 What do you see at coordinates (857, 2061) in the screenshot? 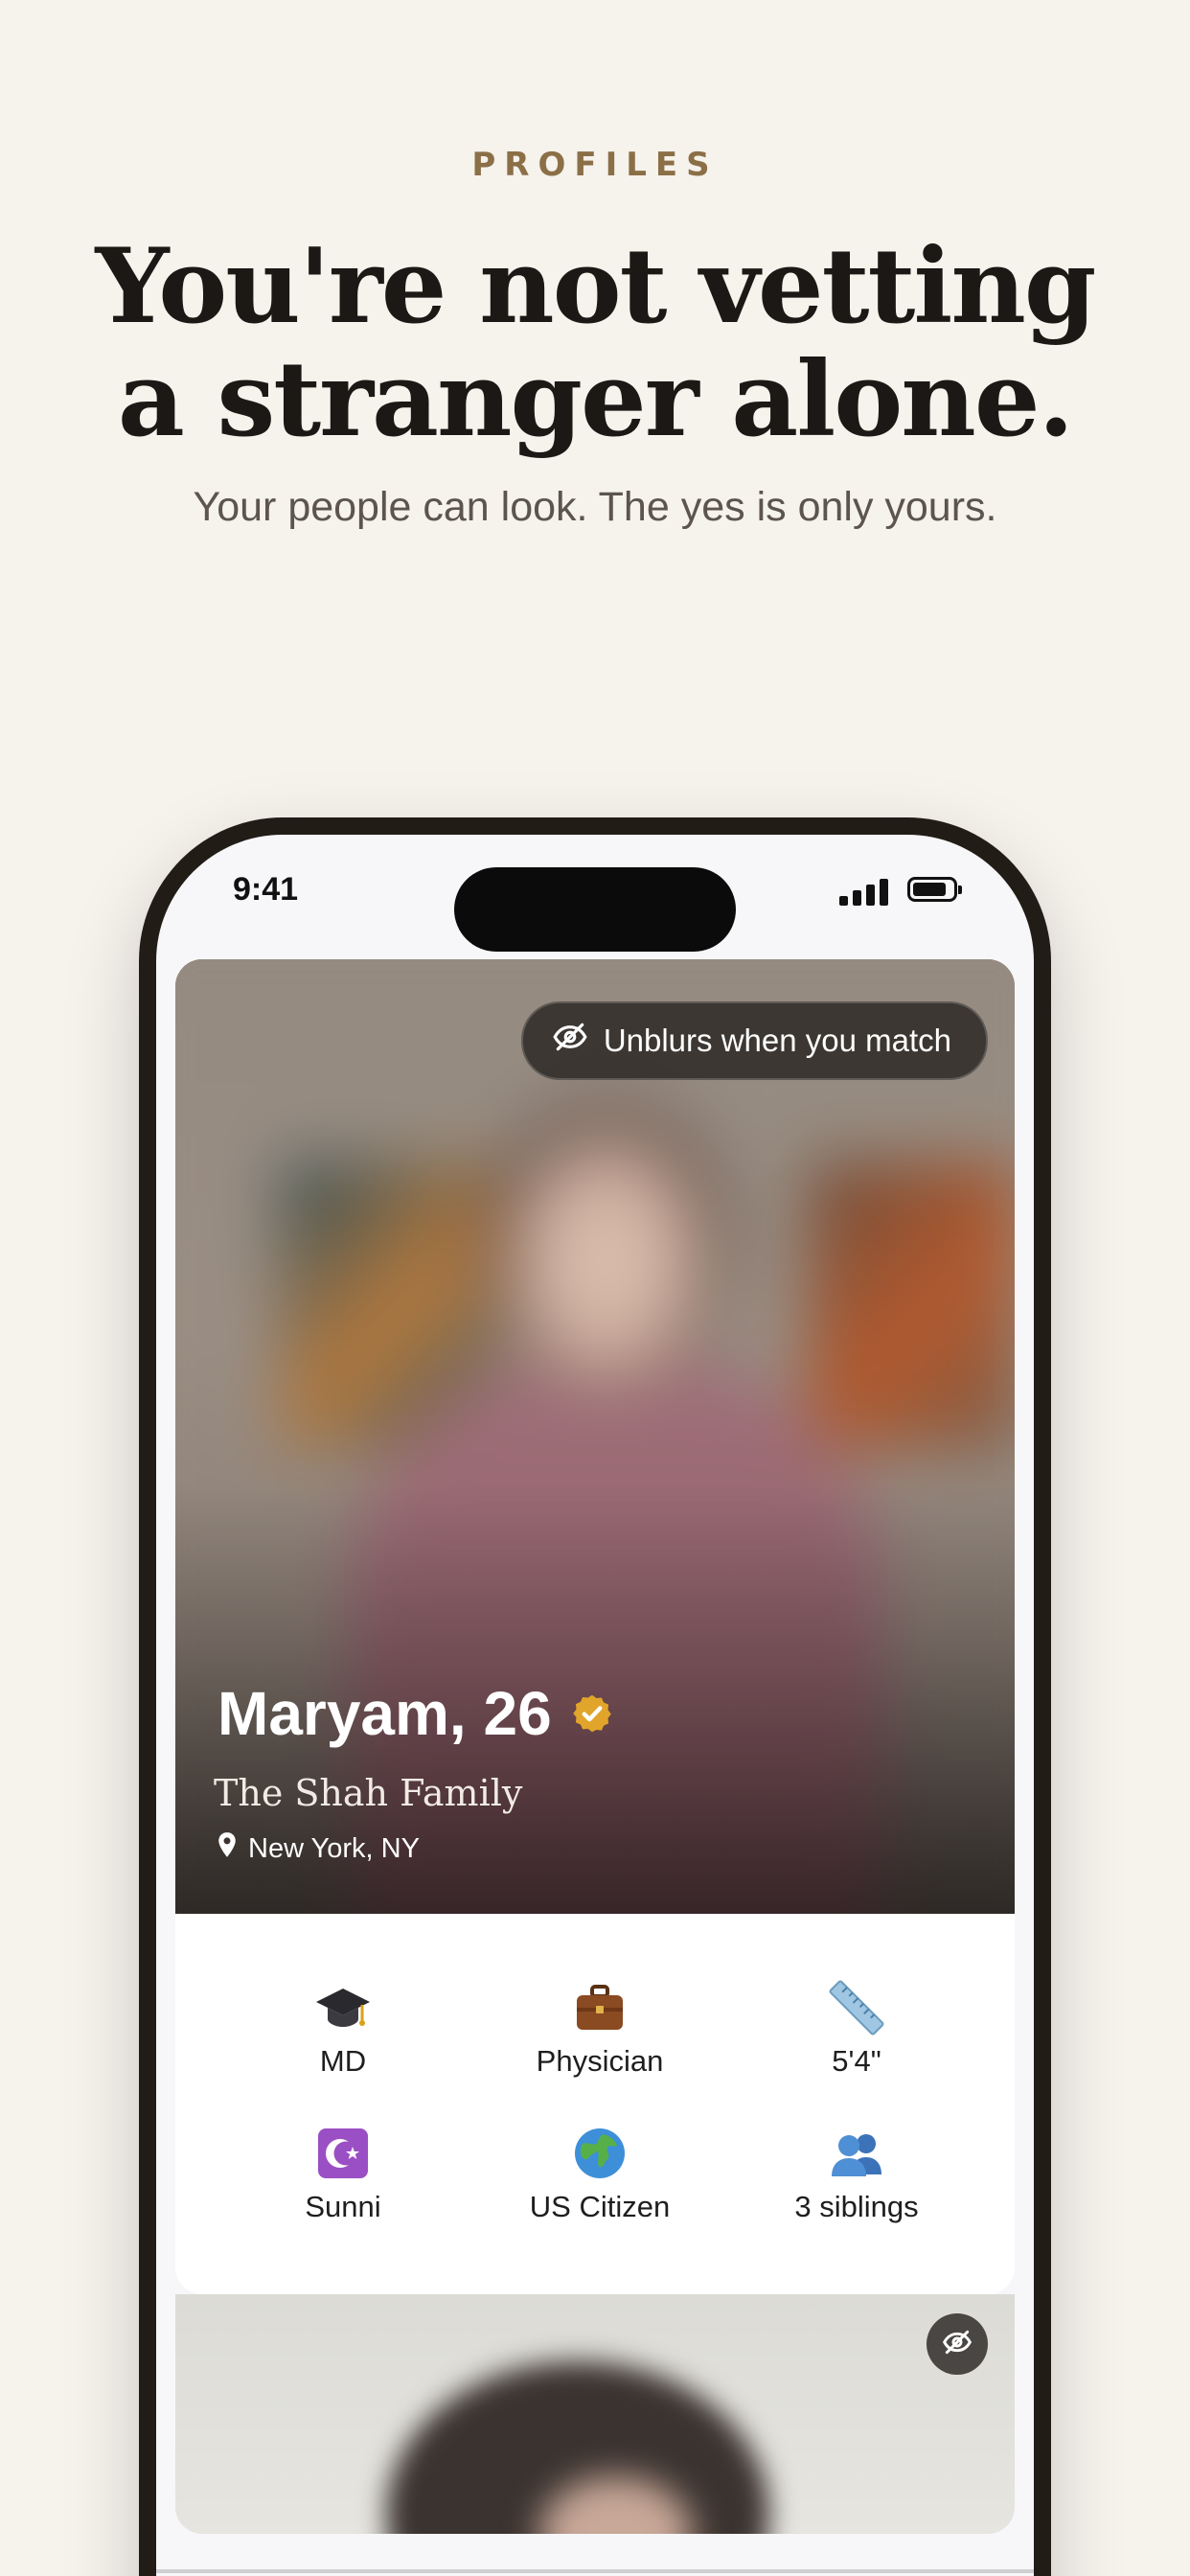
I see `detail-label: 5'4"` at bounding box center [857, 2061].